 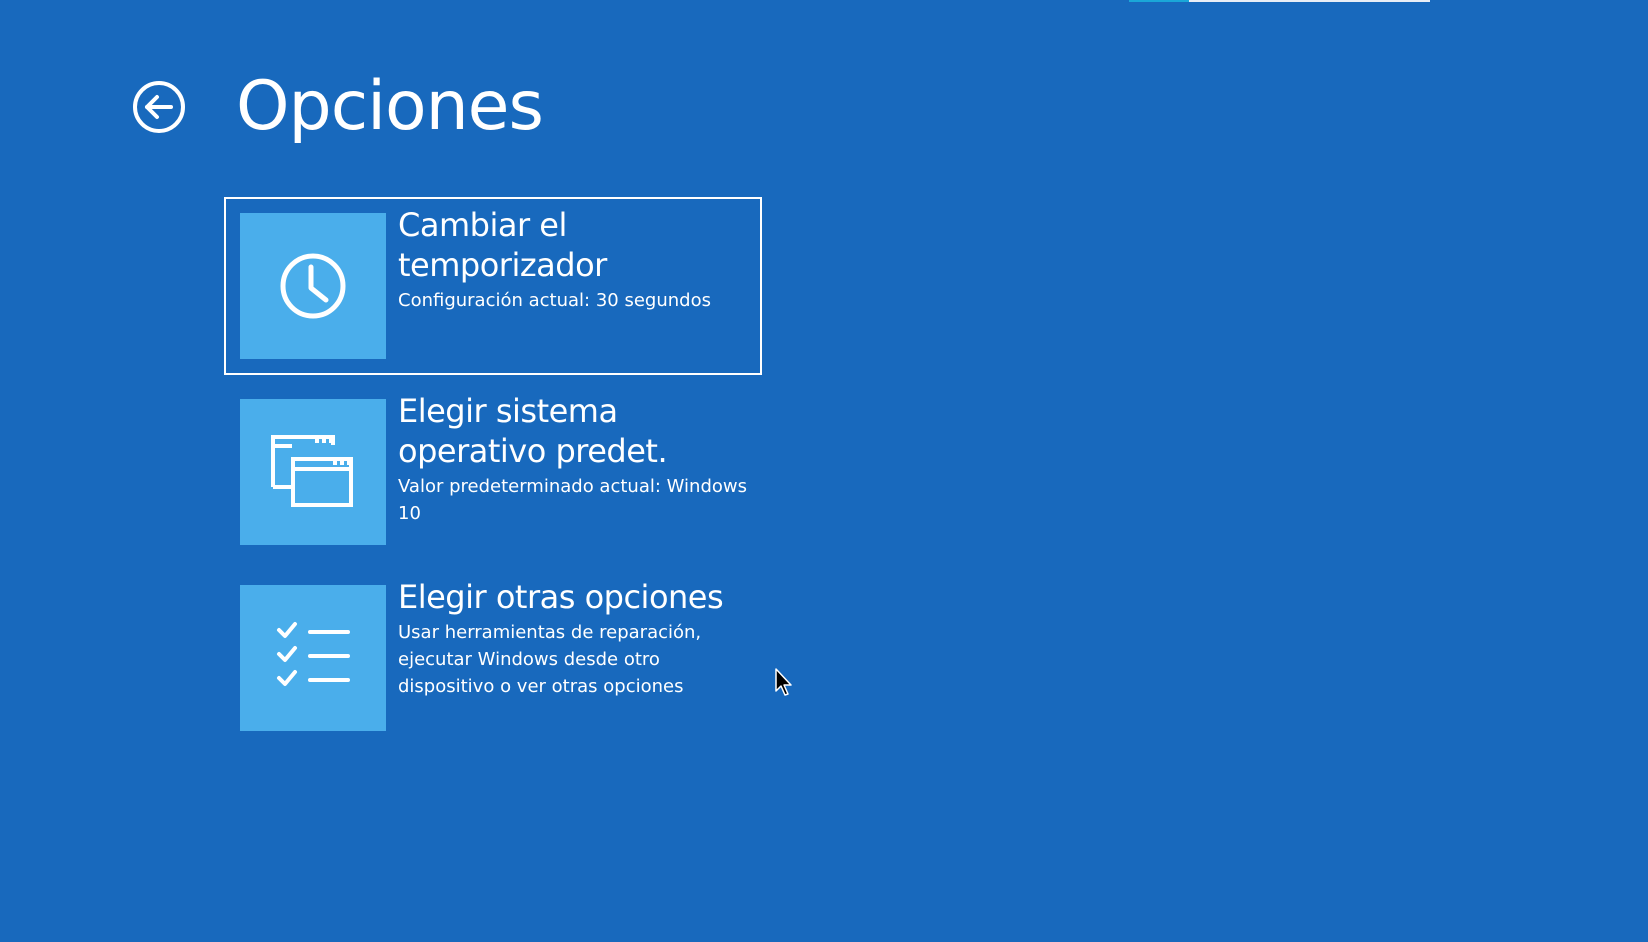 What do you see at coordinates (561, 597) in the screenshot?
I see `option-title: Elegir otras opciones` at bounding box center [561, 597].